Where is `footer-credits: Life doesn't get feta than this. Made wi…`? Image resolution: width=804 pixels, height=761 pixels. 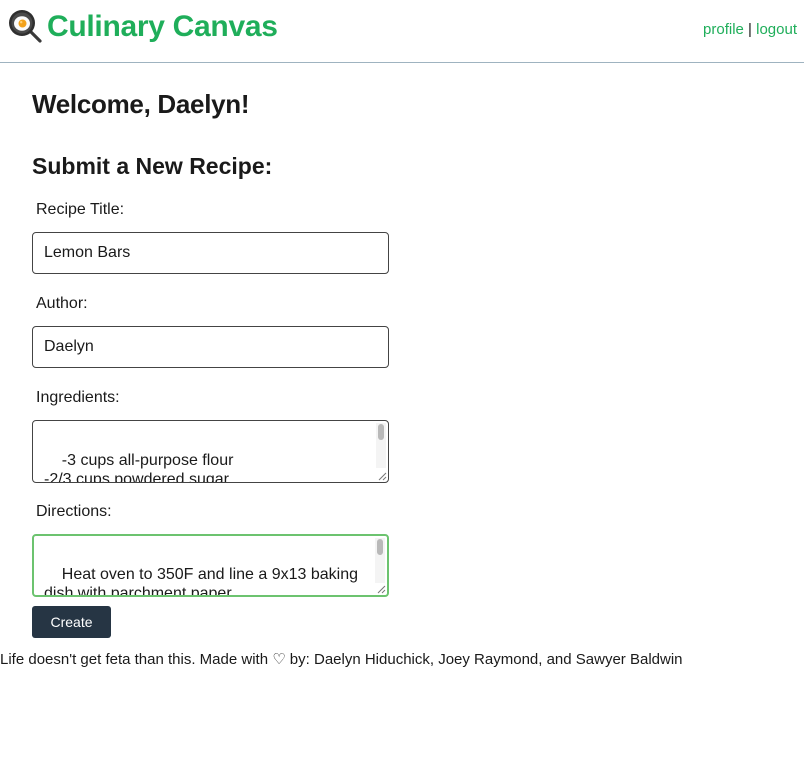
footer-credits: Life doesn't get feta than this. Made wi… is located at coordinates (341, 659).